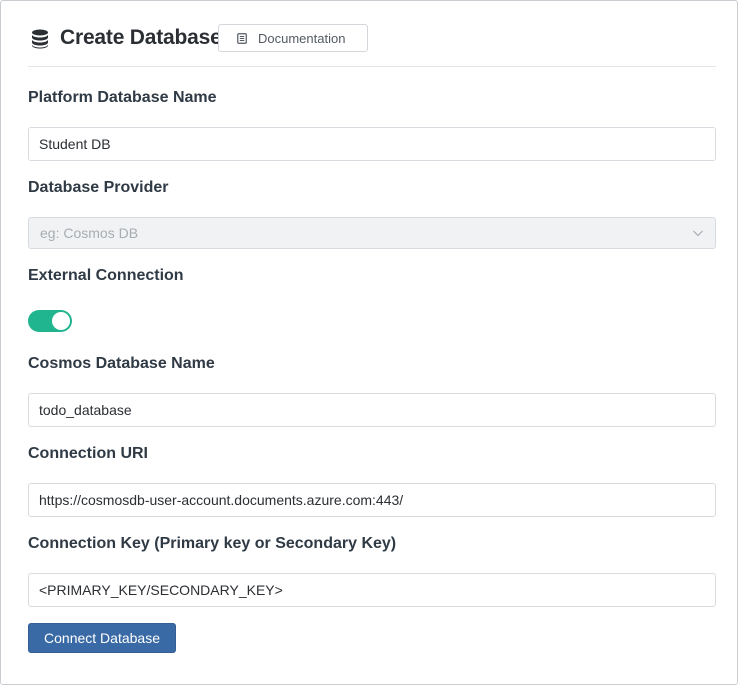 The height and width of the screenshot is (685, 738). Describe the element at coordinates (372, 45) in the screenshot. I see `panel-header: Create Database Documentation` at that location.